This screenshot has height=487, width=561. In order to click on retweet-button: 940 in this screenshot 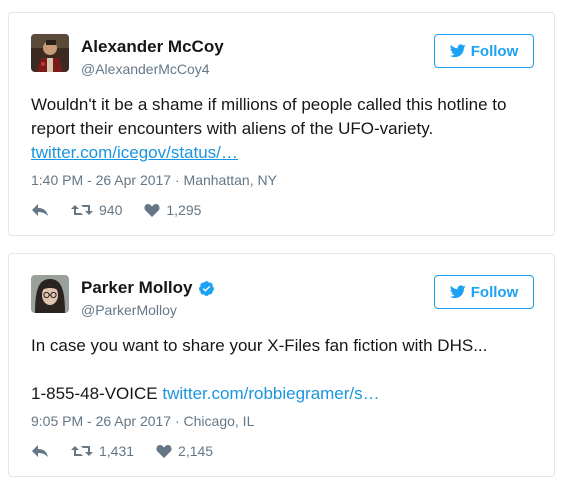, I will do `click(96, 210)`.